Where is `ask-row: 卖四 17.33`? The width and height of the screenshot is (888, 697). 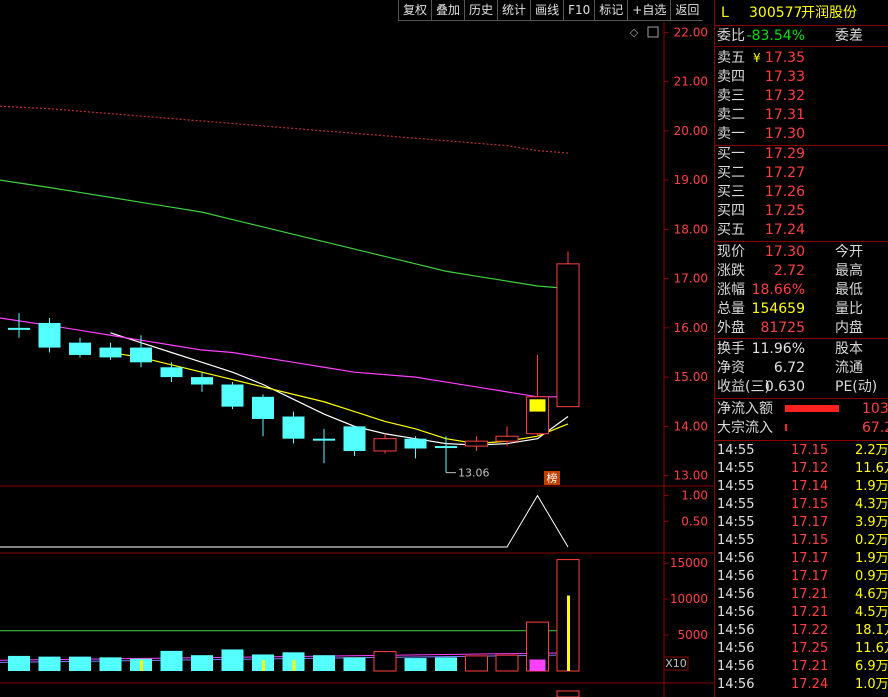 ask-row: 卖四 17.33 is located at coordinates (801, 77).